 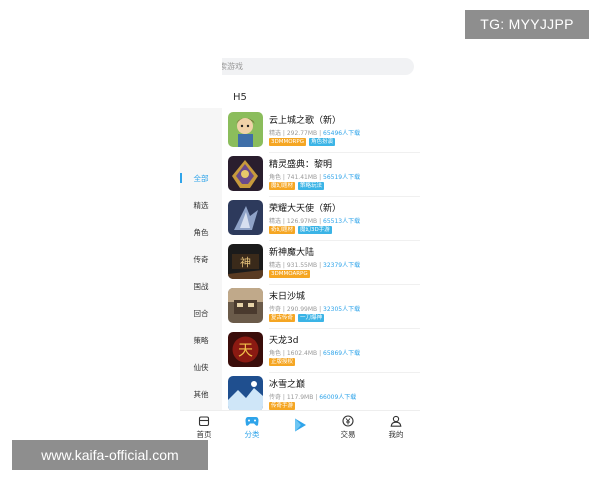 I want to click on bottom-nav: 首页 分类 交易 我的, so click(x=300, y=426).